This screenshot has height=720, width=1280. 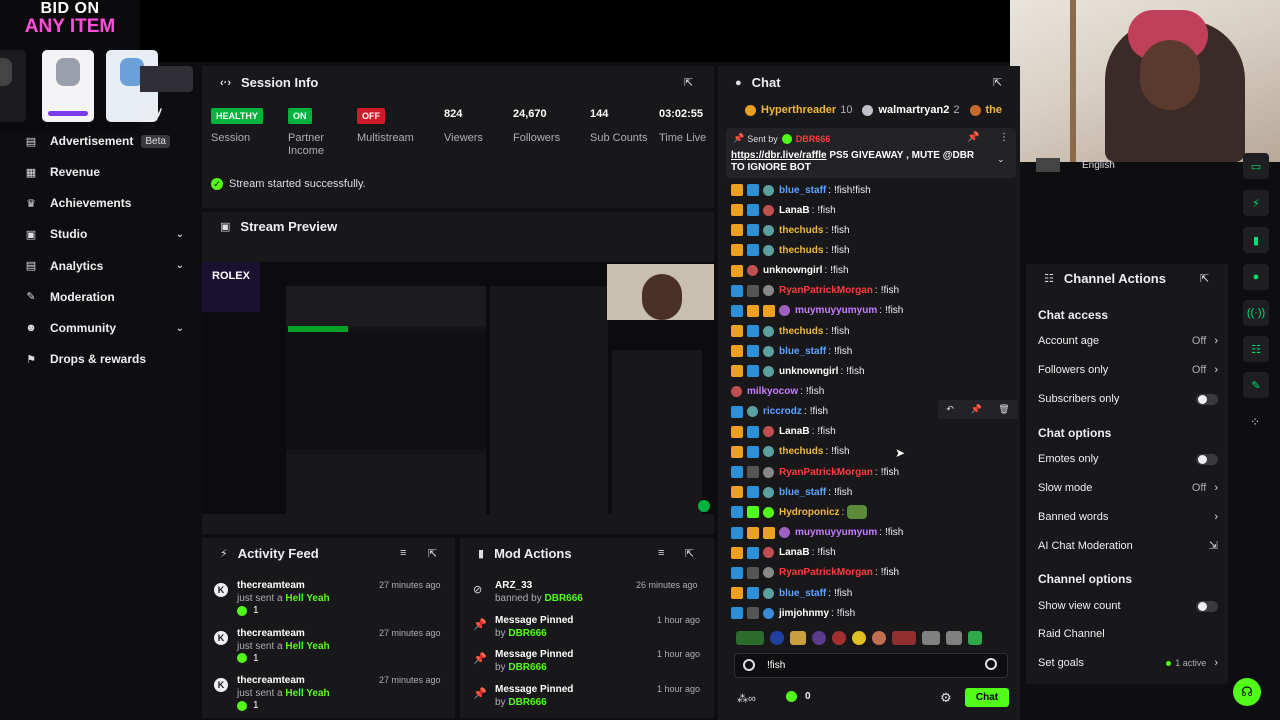 I want to click on ai-moderation-row: AI Chat Moderation ⇲, so click(x=1128, y=546).